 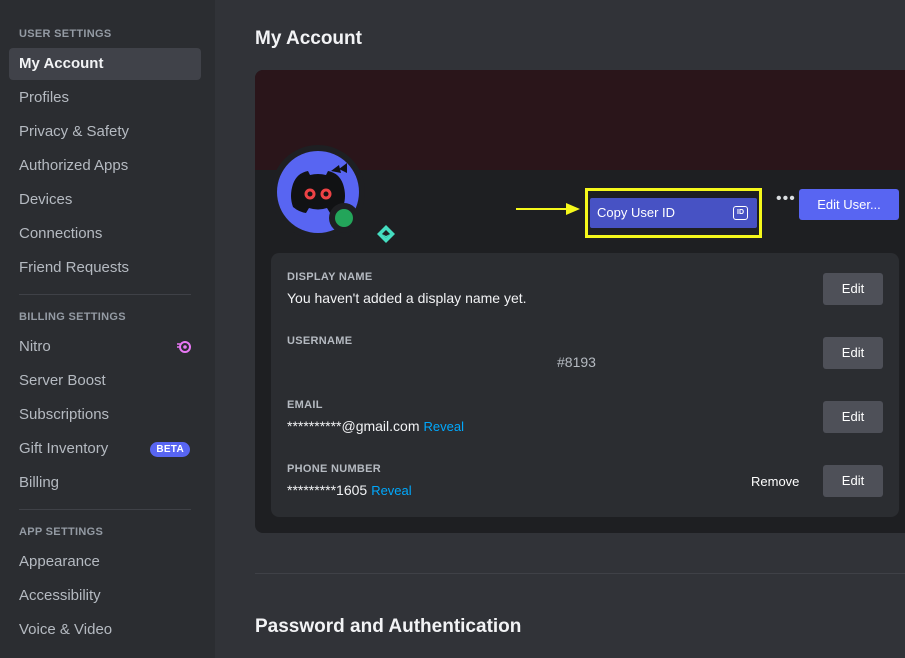 I want to click on sidebar-item-gift-inventory: Gift Inventory BETA, so click(x=105, y=449).